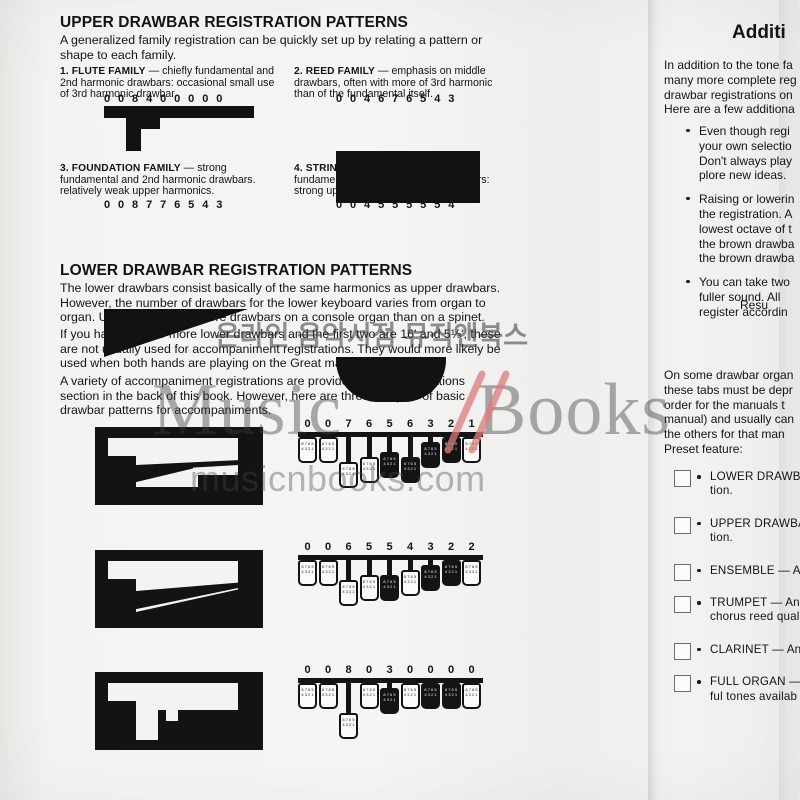 This screenshot has height=800, width=800. Describe the element at coordinates (739, 649) in the screenshot. I see `checkbox-label-5: CLARINET` at that location.